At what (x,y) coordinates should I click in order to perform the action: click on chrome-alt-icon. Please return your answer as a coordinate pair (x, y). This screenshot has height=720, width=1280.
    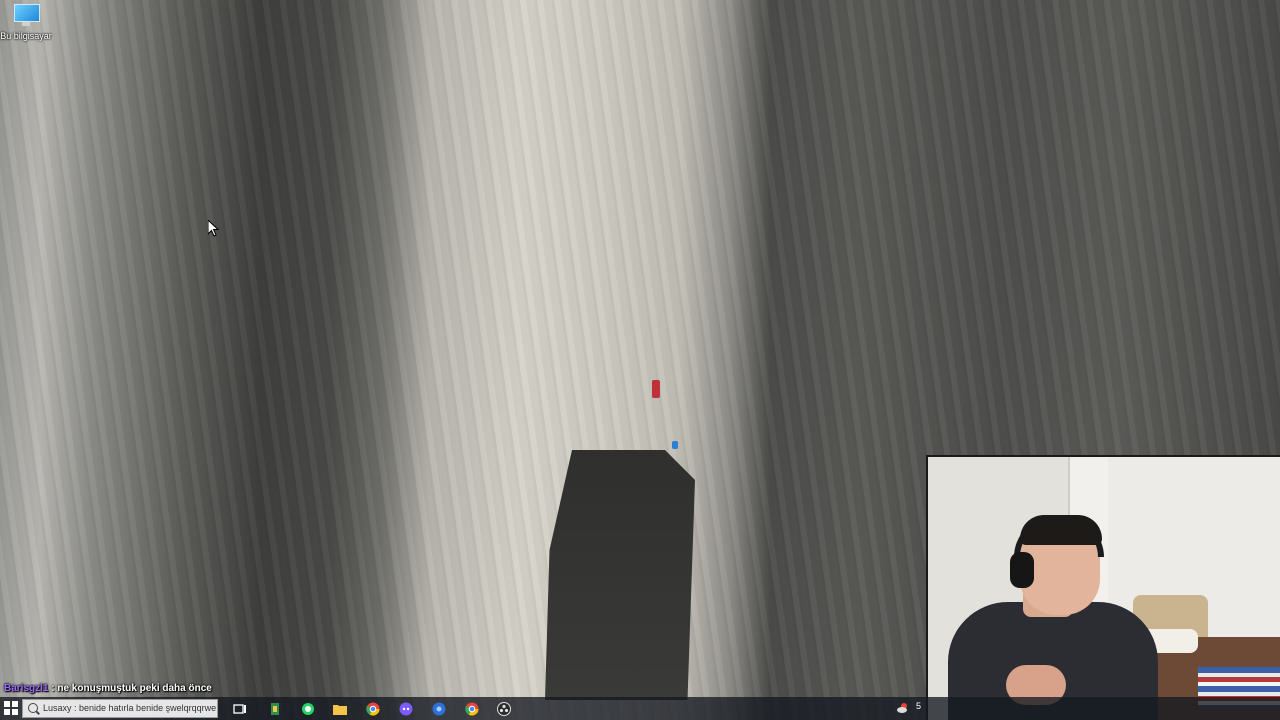
    Looking at the image, I should click on (471, 708).